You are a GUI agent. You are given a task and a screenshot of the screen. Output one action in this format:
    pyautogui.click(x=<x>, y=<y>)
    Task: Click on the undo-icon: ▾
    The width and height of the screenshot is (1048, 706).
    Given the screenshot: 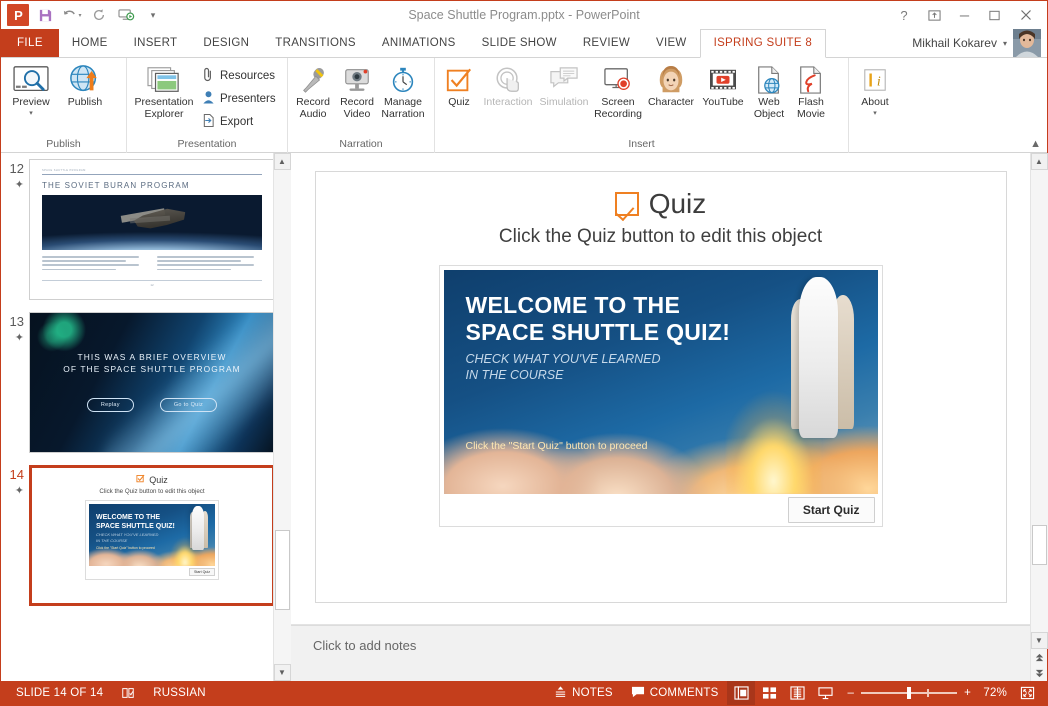 What is the action you would take?
    pyautogui.click(x=72, y=15)
    